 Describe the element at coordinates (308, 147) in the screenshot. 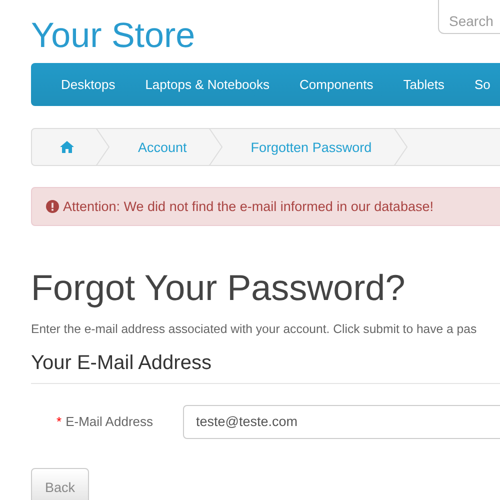

I see `breadcrumb-link: Forgotten Password` at that location.